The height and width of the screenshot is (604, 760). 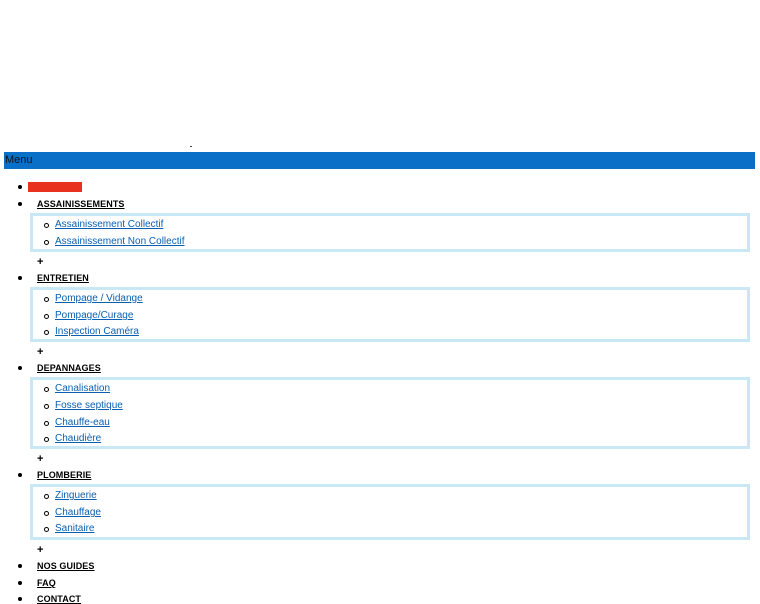 I want to click on submenu-link: Pompage/Curage, so click(x=94, y=315).